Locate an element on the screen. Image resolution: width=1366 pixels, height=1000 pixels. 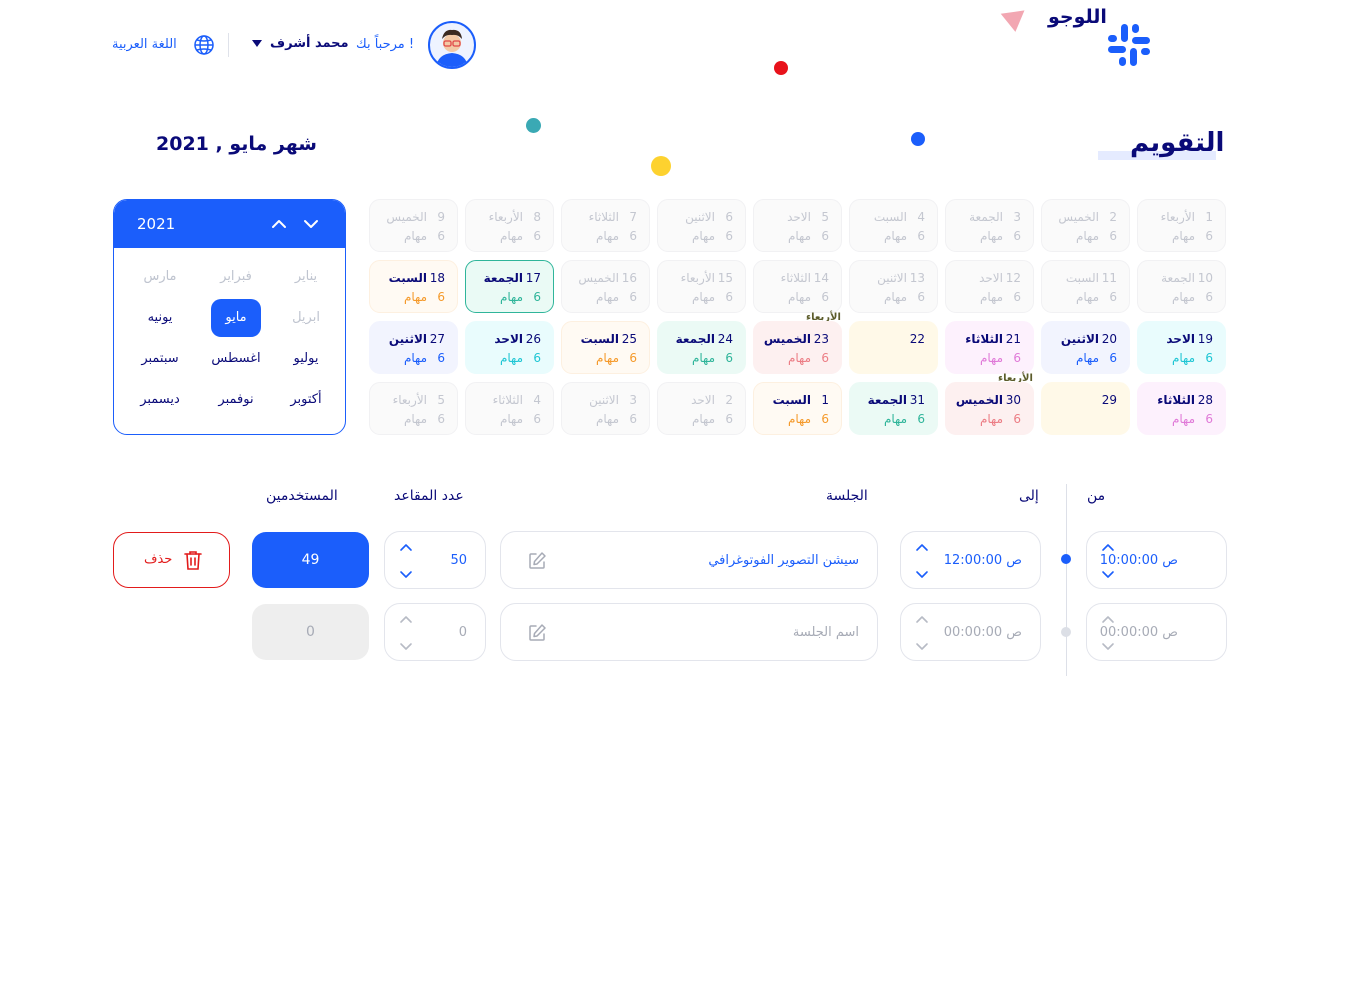
calendar-day: 25 السبت 6 مهام is located at coordinates (605, 347).